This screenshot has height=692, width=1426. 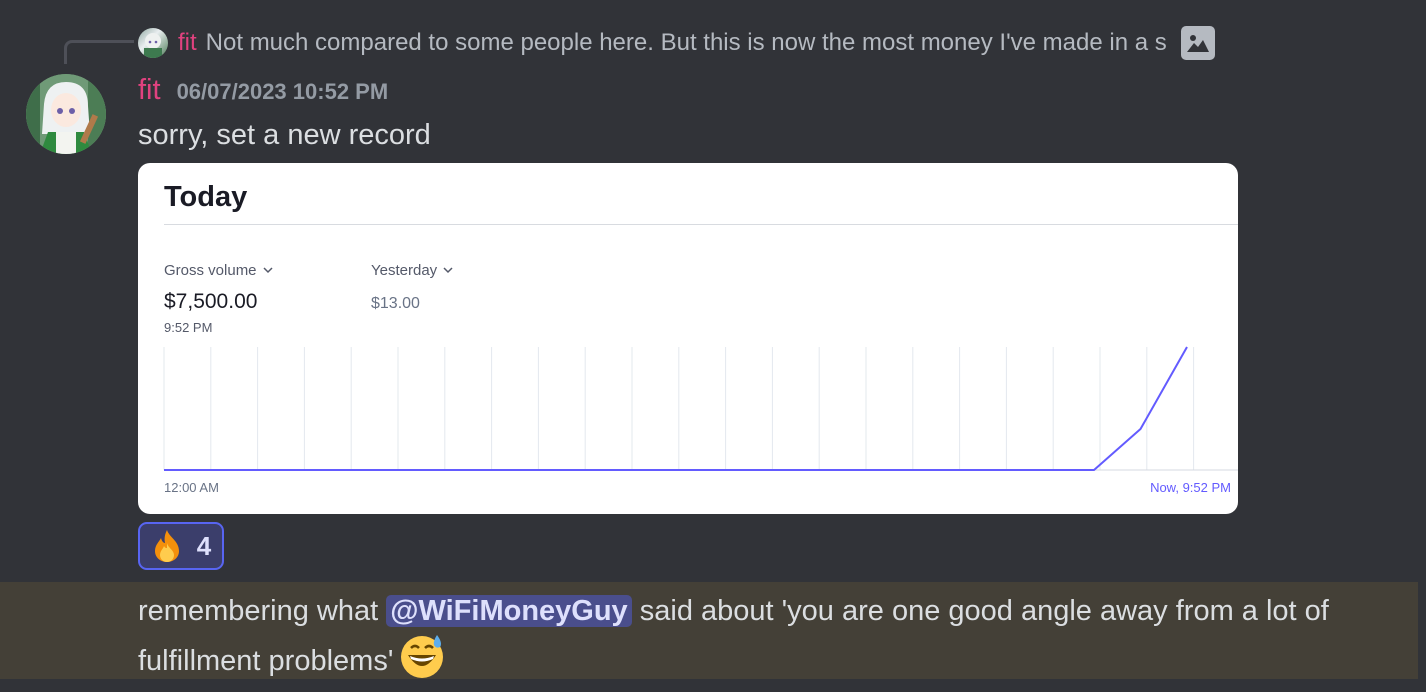 I want to click on image-icon, so click(x=1197, y=43).